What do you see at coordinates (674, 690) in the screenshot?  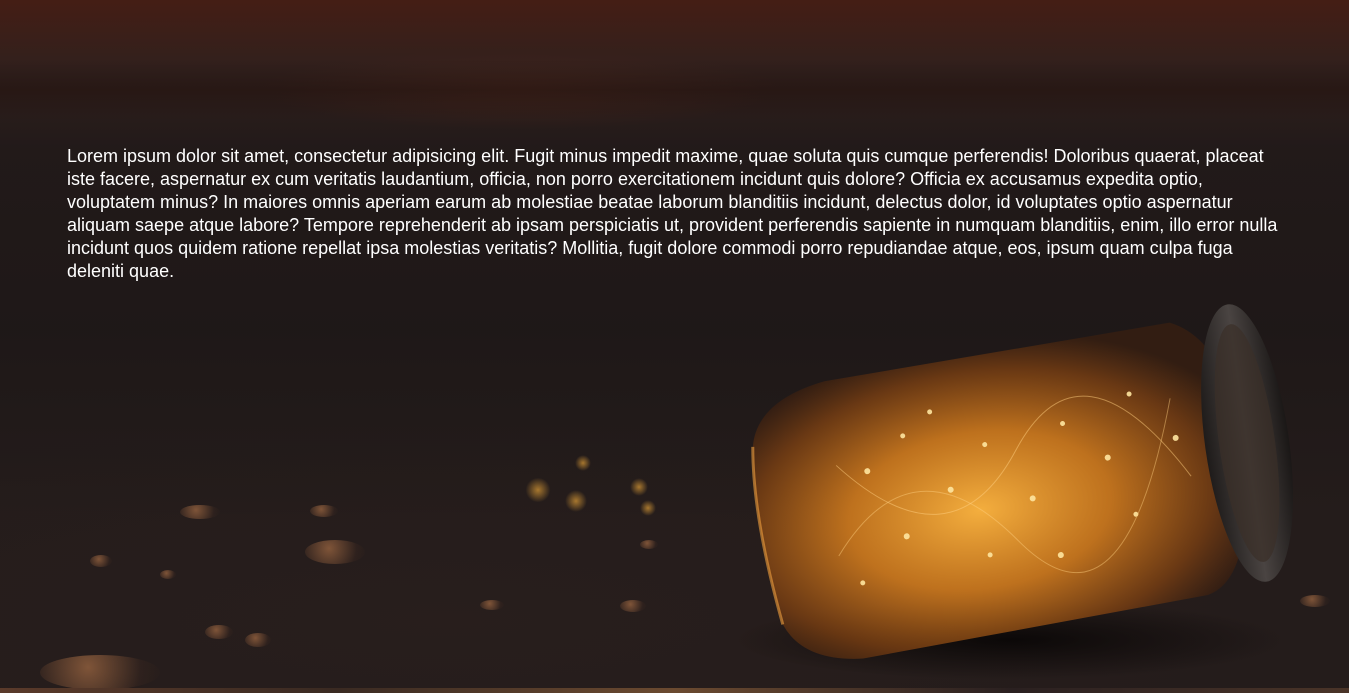 I see `bottom-edge-strip` at bounding box center [674, 690].